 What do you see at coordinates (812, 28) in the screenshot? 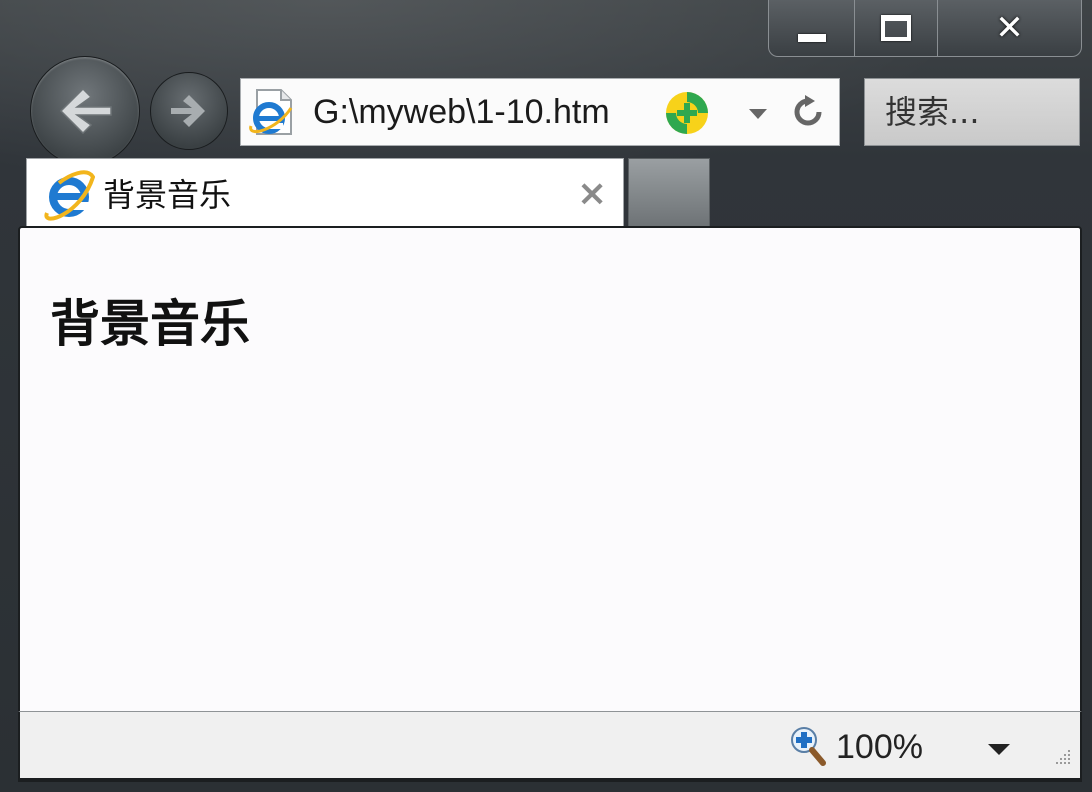
I see `minimize-button` at bounding box center [812, 28].